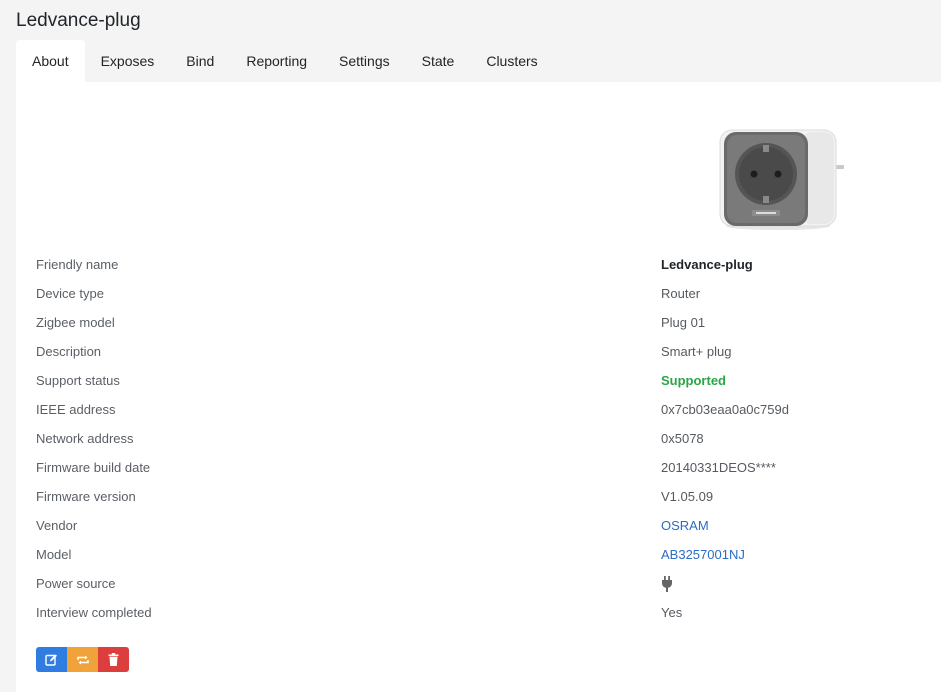  I want to click on info-row-friendly-name: Friendly name Ledvance-plug, so click(476, 269).